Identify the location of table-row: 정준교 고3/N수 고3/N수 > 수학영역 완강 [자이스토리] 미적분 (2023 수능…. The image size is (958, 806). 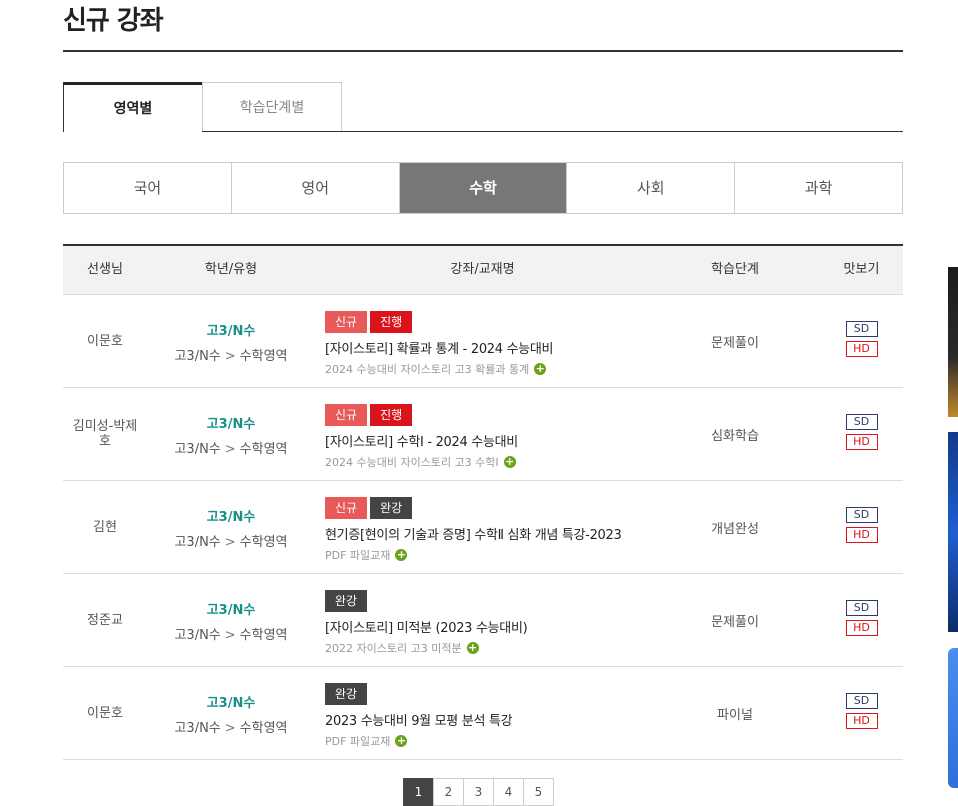
(483, 620).